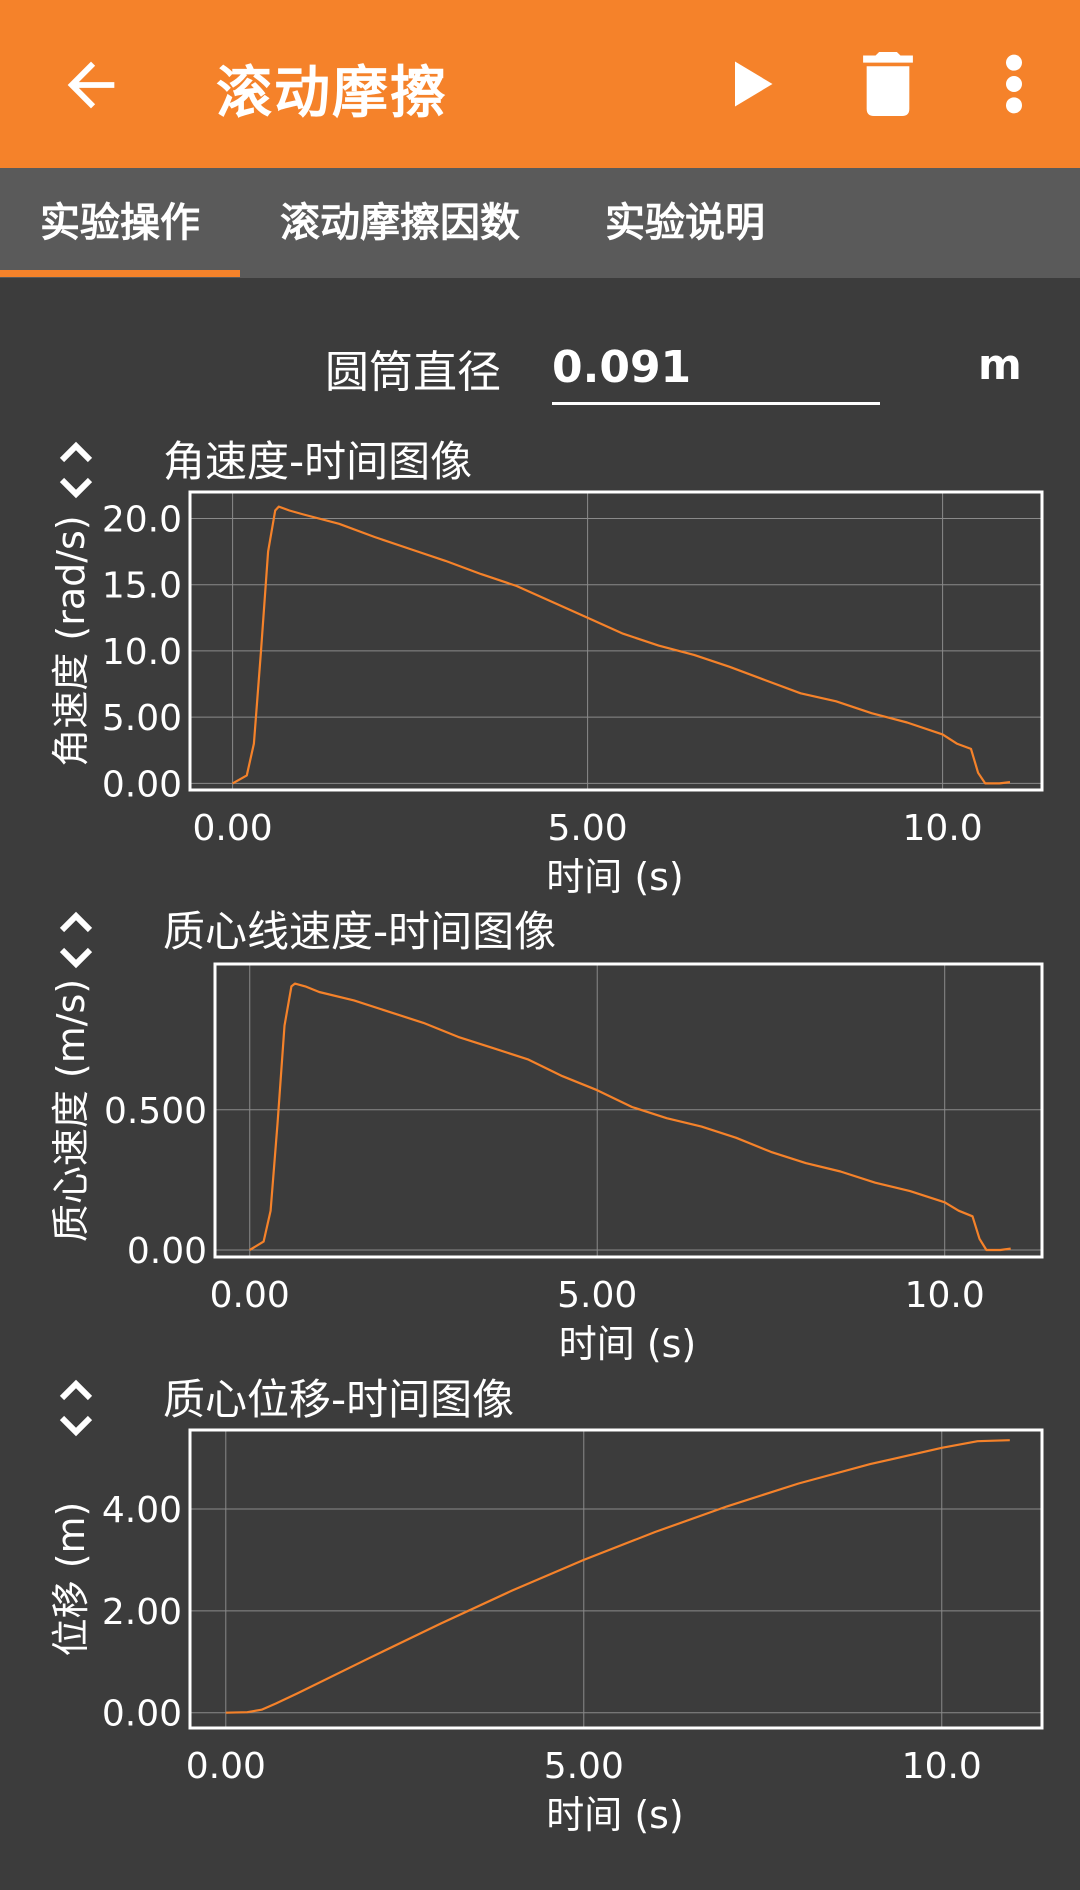  Describe the element at coordinates (142, 1612) in the screenshot. I see `y-tick-label: 2.00` at that location.